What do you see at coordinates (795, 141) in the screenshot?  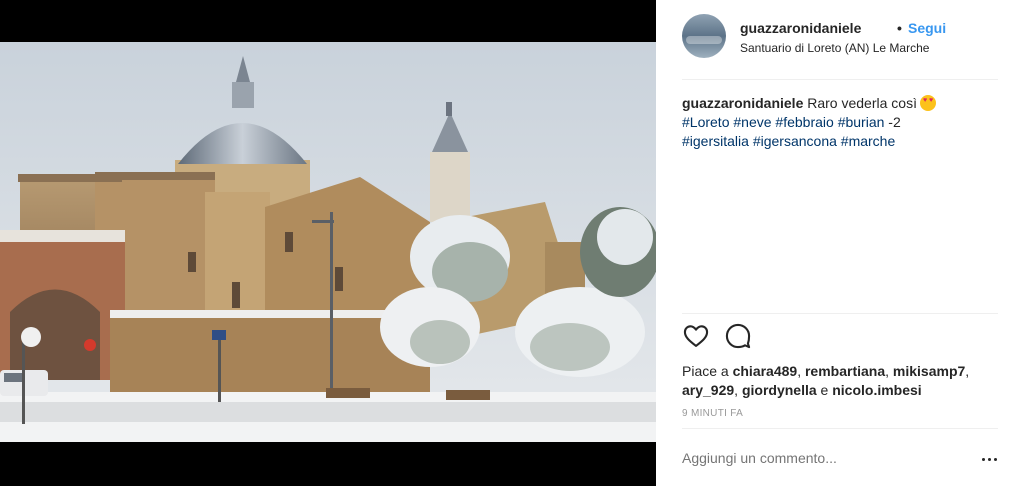 I see `hashtag-igersancona: #igersancona` at bounding box center [795, 141].